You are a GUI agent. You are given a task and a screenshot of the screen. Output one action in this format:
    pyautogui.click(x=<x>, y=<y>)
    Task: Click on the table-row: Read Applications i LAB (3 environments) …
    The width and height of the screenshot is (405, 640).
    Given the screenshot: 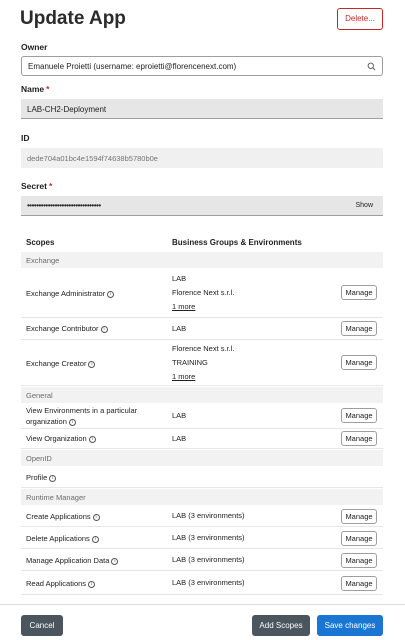 What is the action you would take?
    pyautogui.click(x=202, y=583)
    